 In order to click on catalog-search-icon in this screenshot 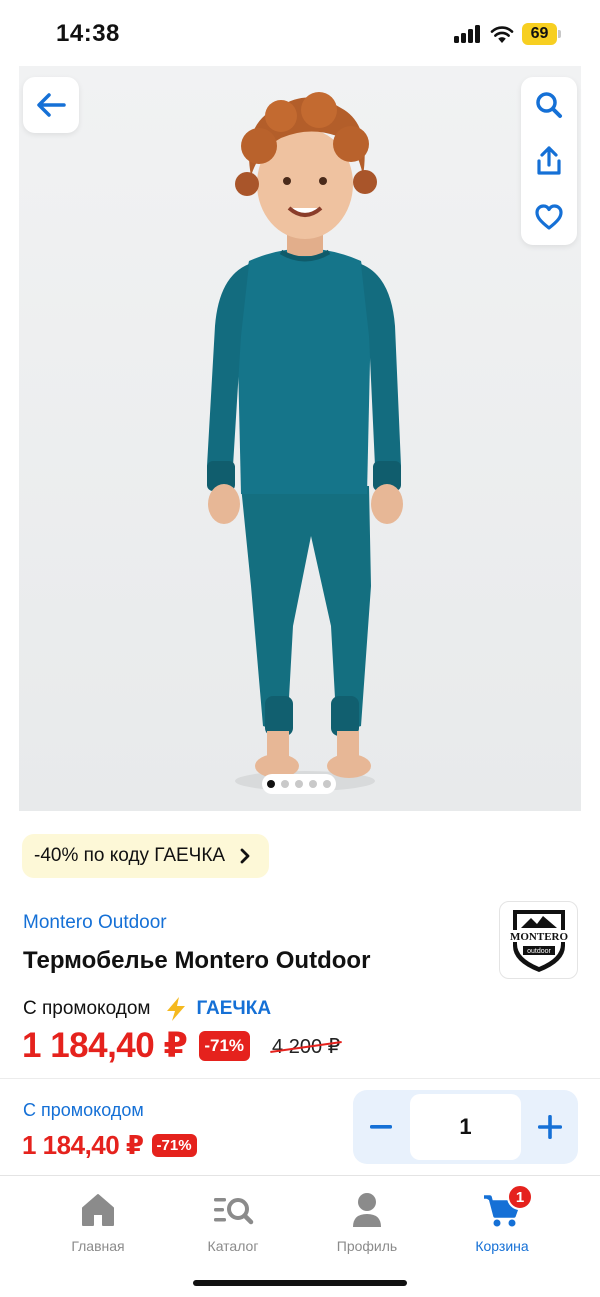, I will do `click(234, 1211)`.